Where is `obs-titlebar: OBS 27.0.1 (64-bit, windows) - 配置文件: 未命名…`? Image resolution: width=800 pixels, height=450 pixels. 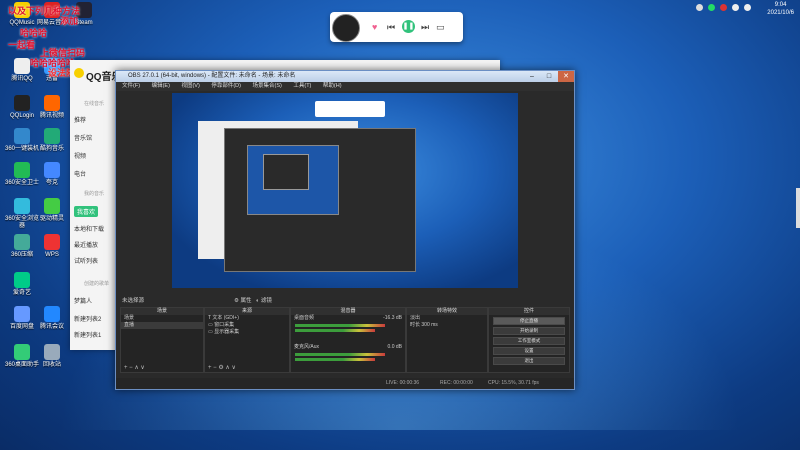 obs-titlebar: OBS 27.0.1 (64-bit, windows) - 配置文件: 未命名… is located at coordinates (345, 76).